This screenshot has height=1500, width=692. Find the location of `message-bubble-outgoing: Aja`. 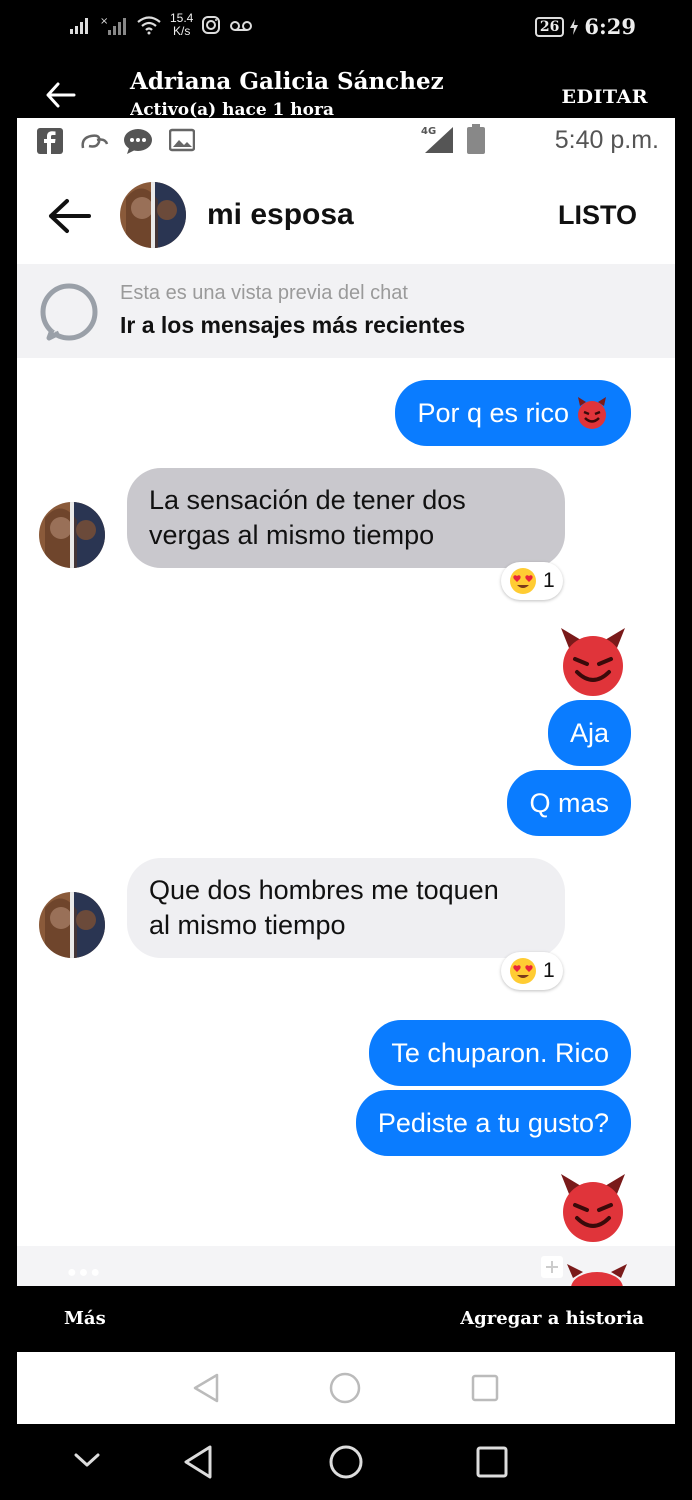

message-bubble-outgoing: Aja is located at coordinates (589, 733).